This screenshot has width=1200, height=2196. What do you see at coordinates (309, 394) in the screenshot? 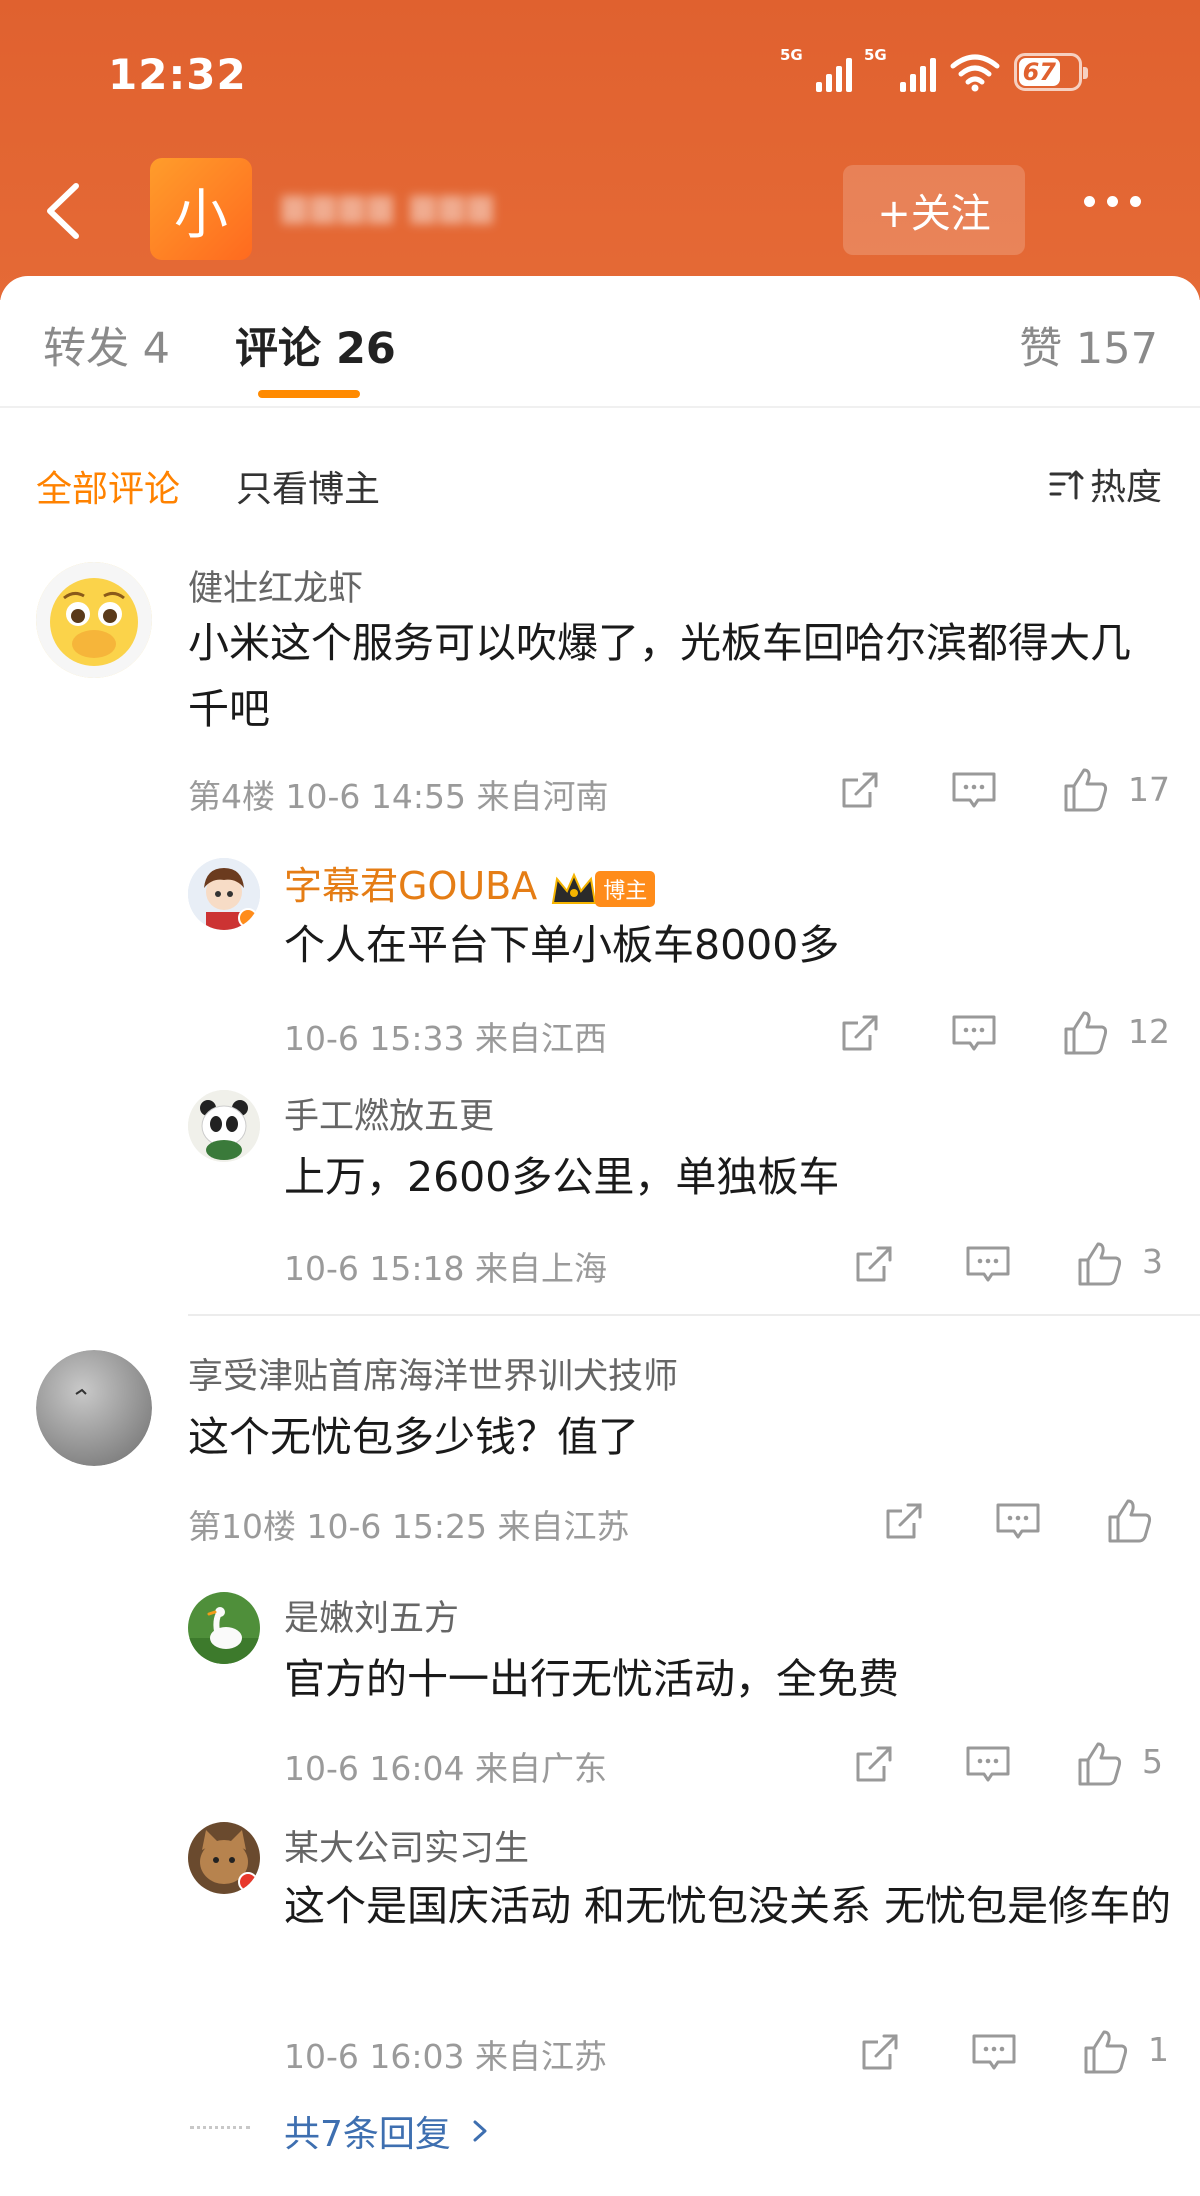
I see `tab-active-indicator` at bounding box center [309, 394].